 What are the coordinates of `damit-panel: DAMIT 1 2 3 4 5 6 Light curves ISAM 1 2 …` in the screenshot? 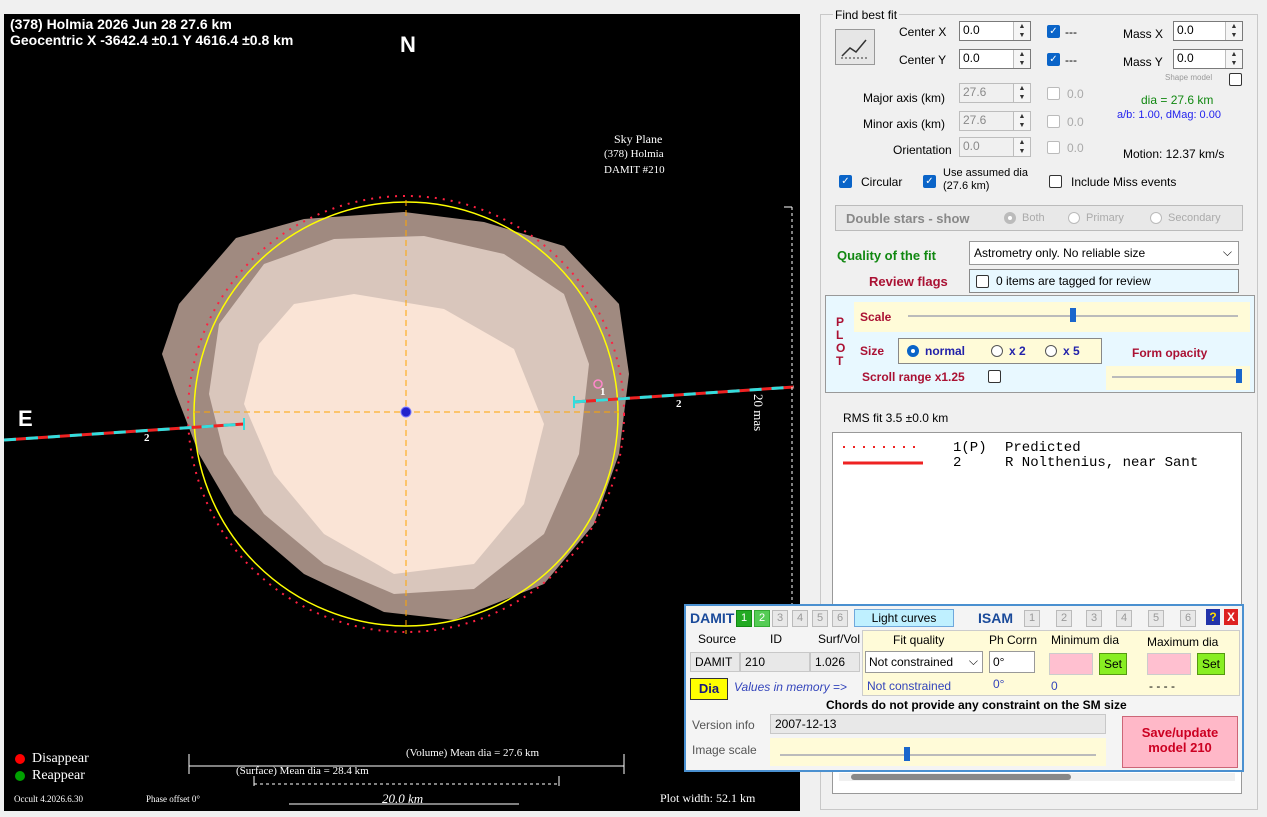 It's located at (964, 688).